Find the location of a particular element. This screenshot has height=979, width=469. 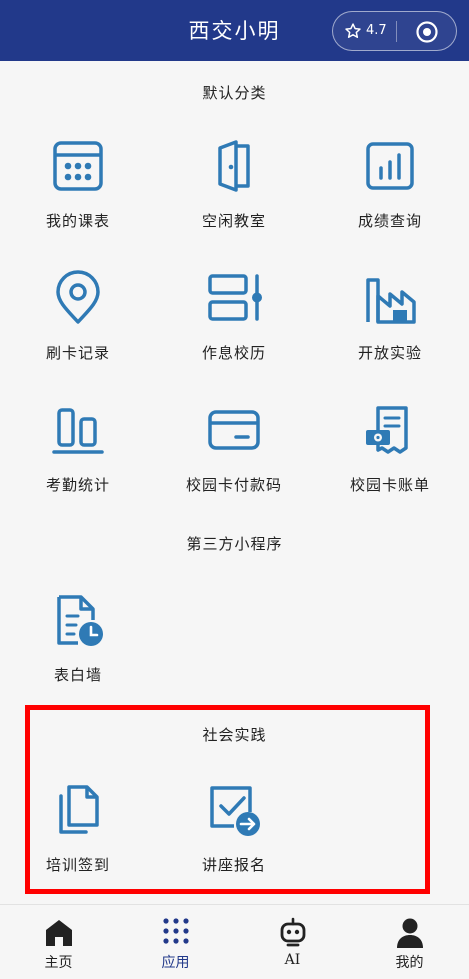

rating-value: 4.7 is located at coordinates (376, 30).